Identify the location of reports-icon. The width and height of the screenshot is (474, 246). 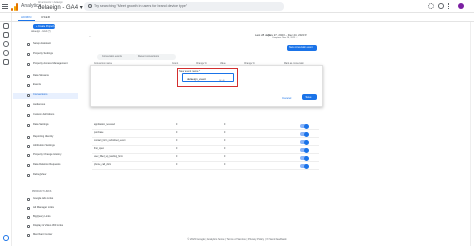
(6, 35).